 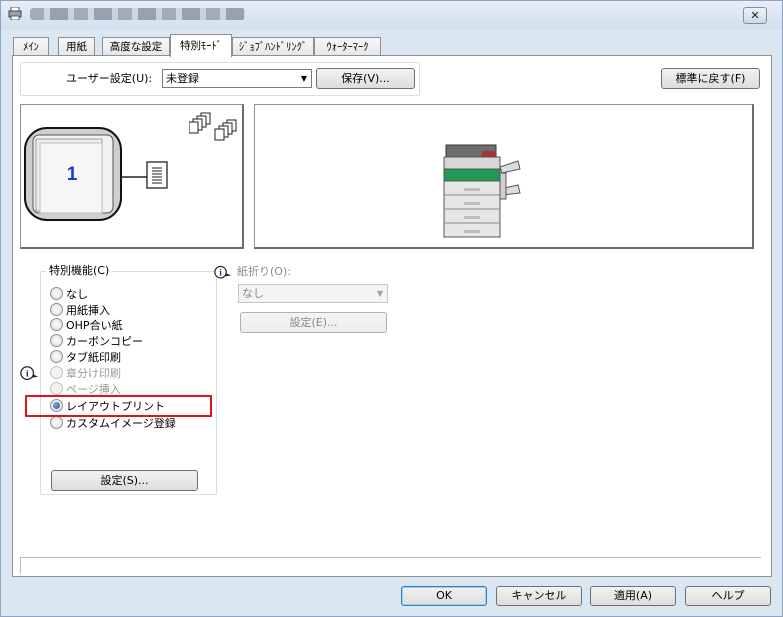 What do you see at coordinates (633, 596) in the screenshot?
I see `apply-button: 適用(A)` at bounding box center [633, 596].